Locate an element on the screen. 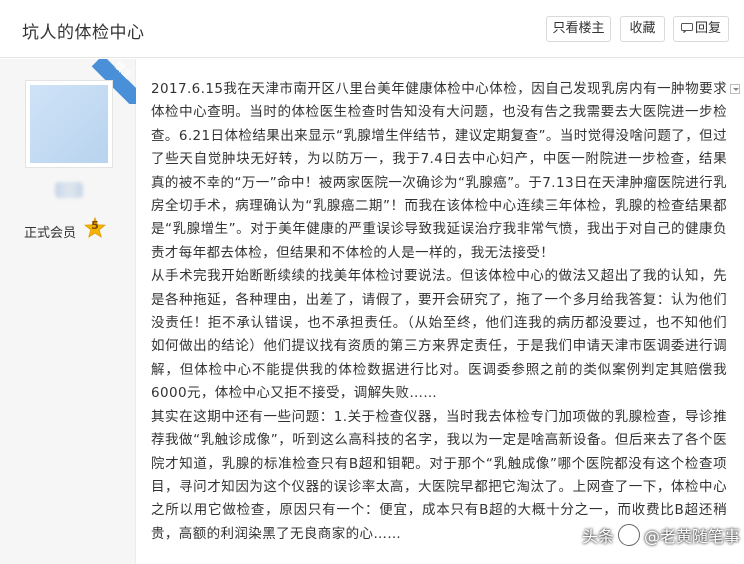 The image size is (744, 564). username-blurred is located at coordinates (69, 190).